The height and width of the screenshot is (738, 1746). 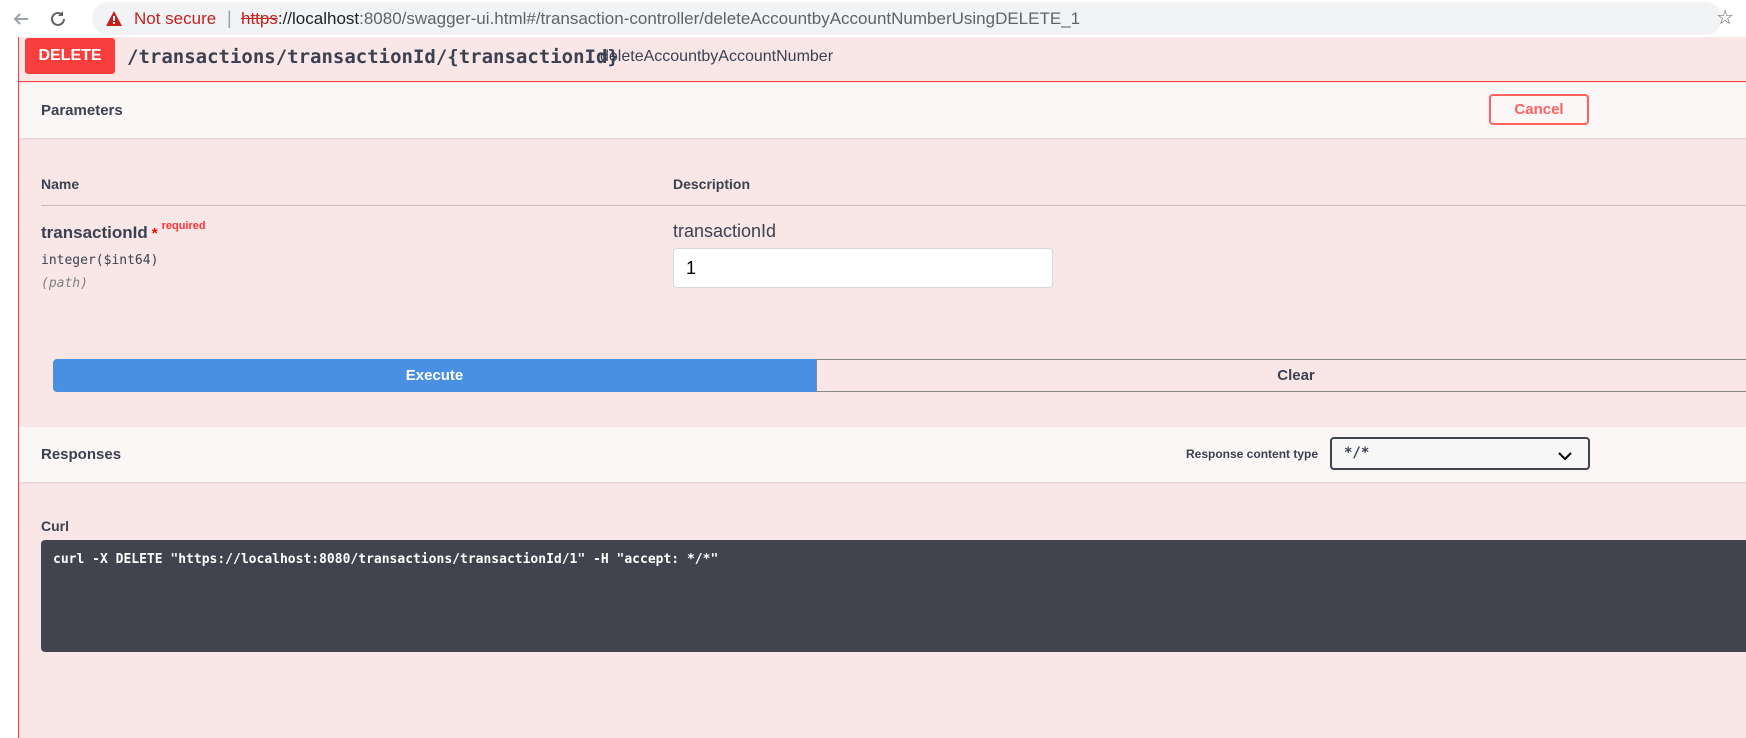 What do you see at coordinates (318, 18) in the screenshot?
I see `url-host: ://localhost` at bounding box center [318, 18].